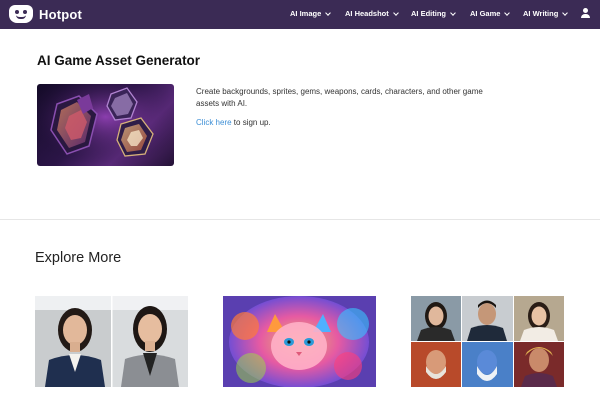 The width and height of the screenshot is (600, 393). I want to click on art-thumbnail, so click(299, 341).